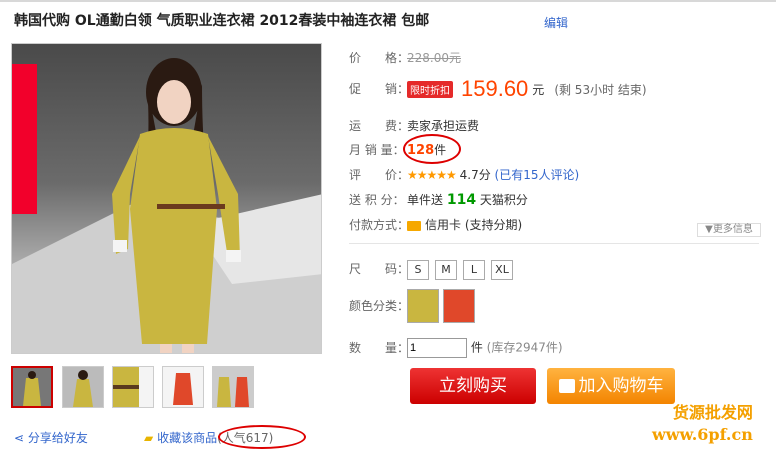 The height and width of the screenshot is (459, 776). What do you see at coordinates (377, 200) in the screenshot?
I see `points-label: 送 积 分：` at bounding box center [377, 200].